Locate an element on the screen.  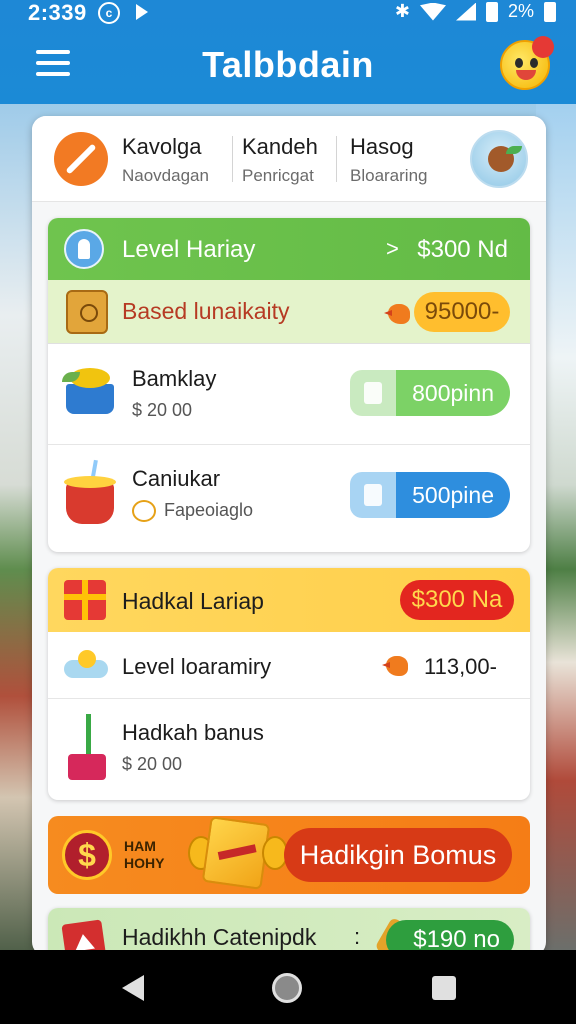
banner-caption-line: HOHY is located at coordinates (144, 863).